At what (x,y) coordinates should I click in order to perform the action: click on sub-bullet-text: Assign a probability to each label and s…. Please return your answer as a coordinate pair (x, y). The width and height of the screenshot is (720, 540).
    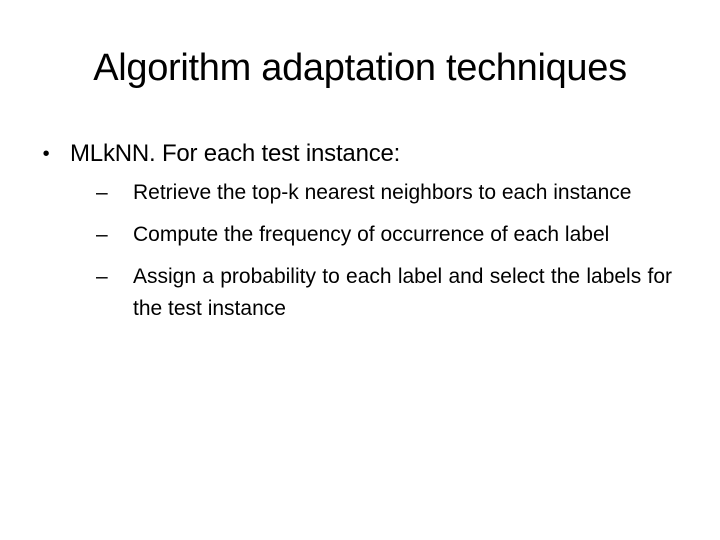
    Looking at the image, I should click on (402, 292).